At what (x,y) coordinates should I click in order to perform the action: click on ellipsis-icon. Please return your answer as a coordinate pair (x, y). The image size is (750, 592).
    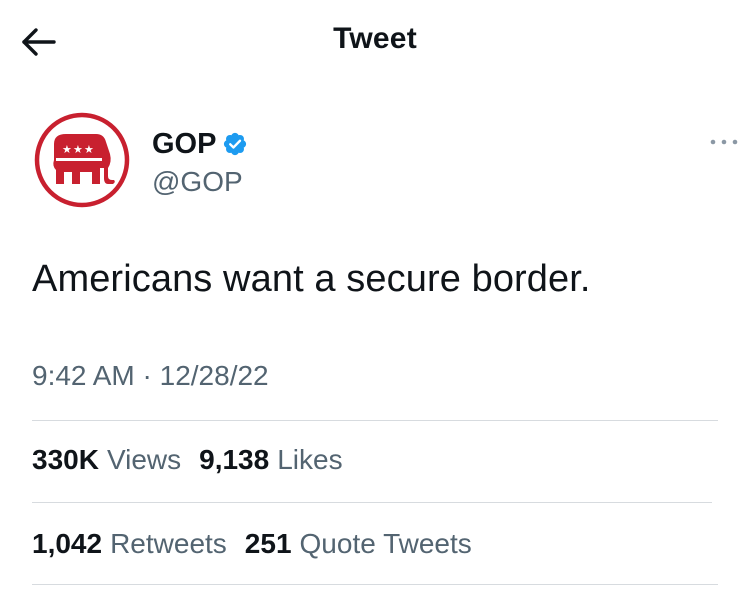
    Looking at the image, I should click on (724, 142).